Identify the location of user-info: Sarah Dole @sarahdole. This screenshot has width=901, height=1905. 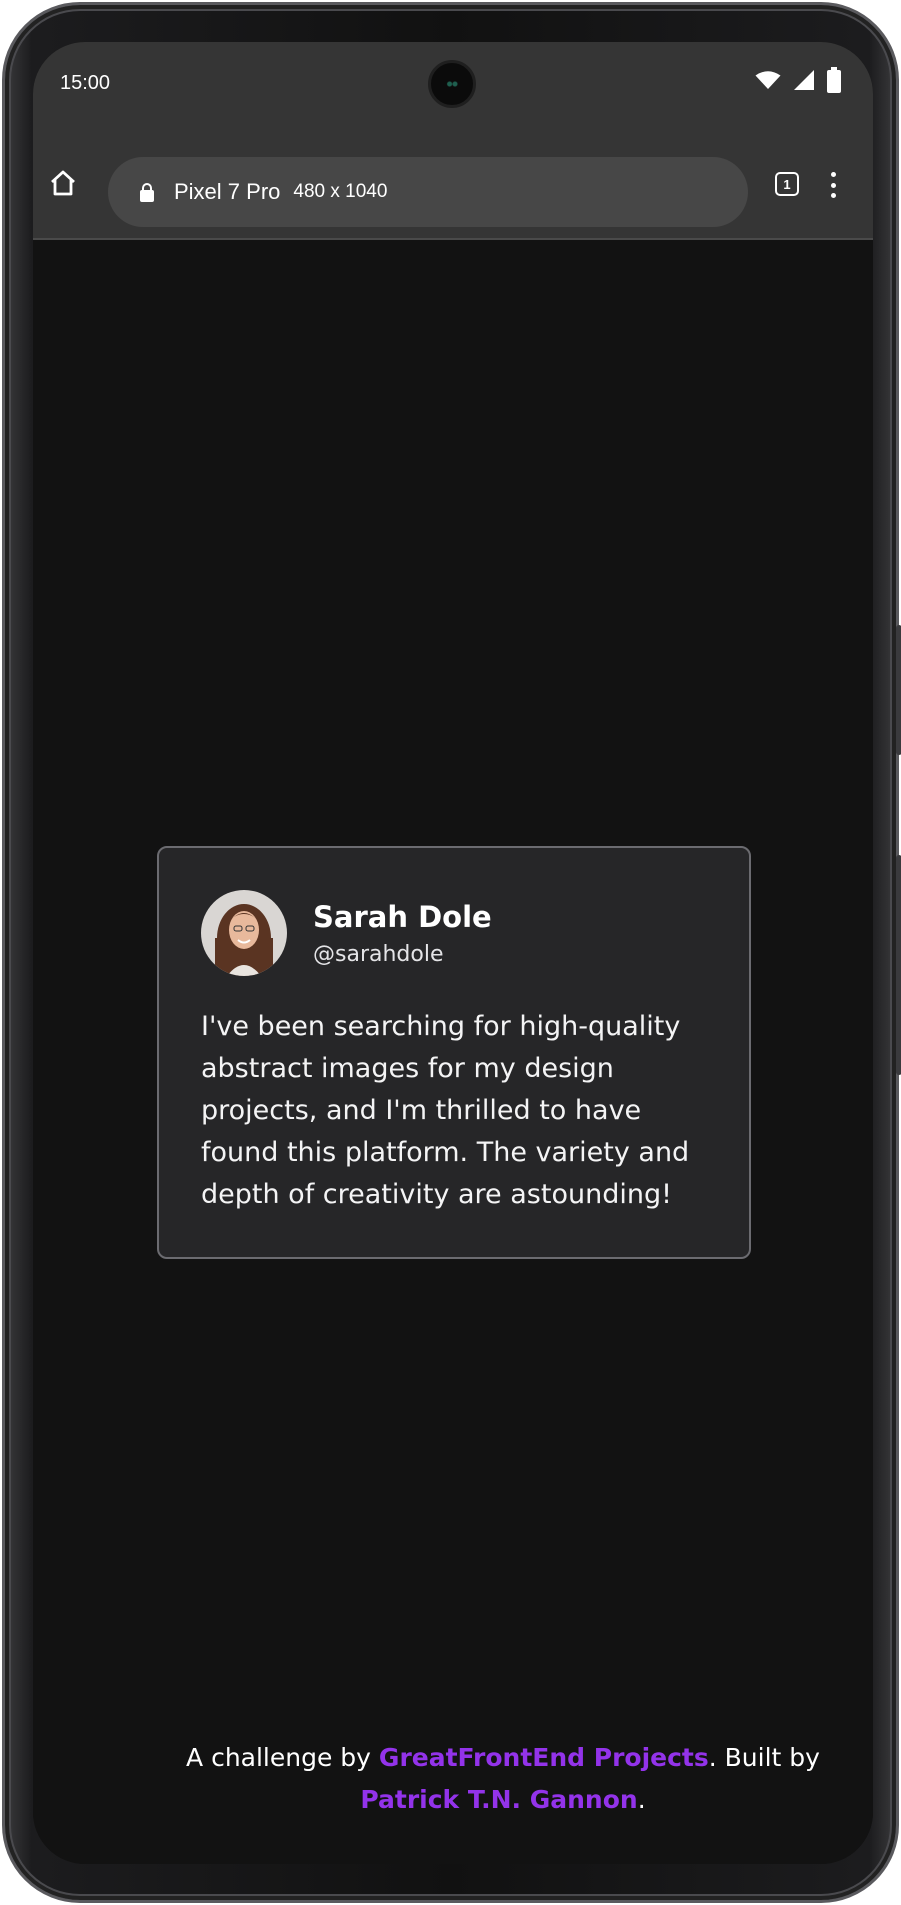
(402, 933).